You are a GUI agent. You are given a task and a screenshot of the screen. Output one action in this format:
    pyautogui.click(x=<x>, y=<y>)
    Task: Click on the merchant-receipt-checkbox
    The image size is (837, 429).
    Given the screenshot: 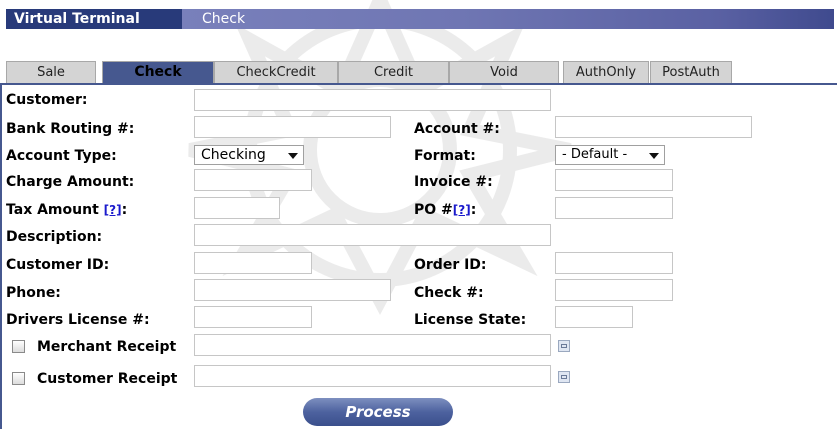 What is the action you would take?
    pyautogui.click(x=18, y=346)
    